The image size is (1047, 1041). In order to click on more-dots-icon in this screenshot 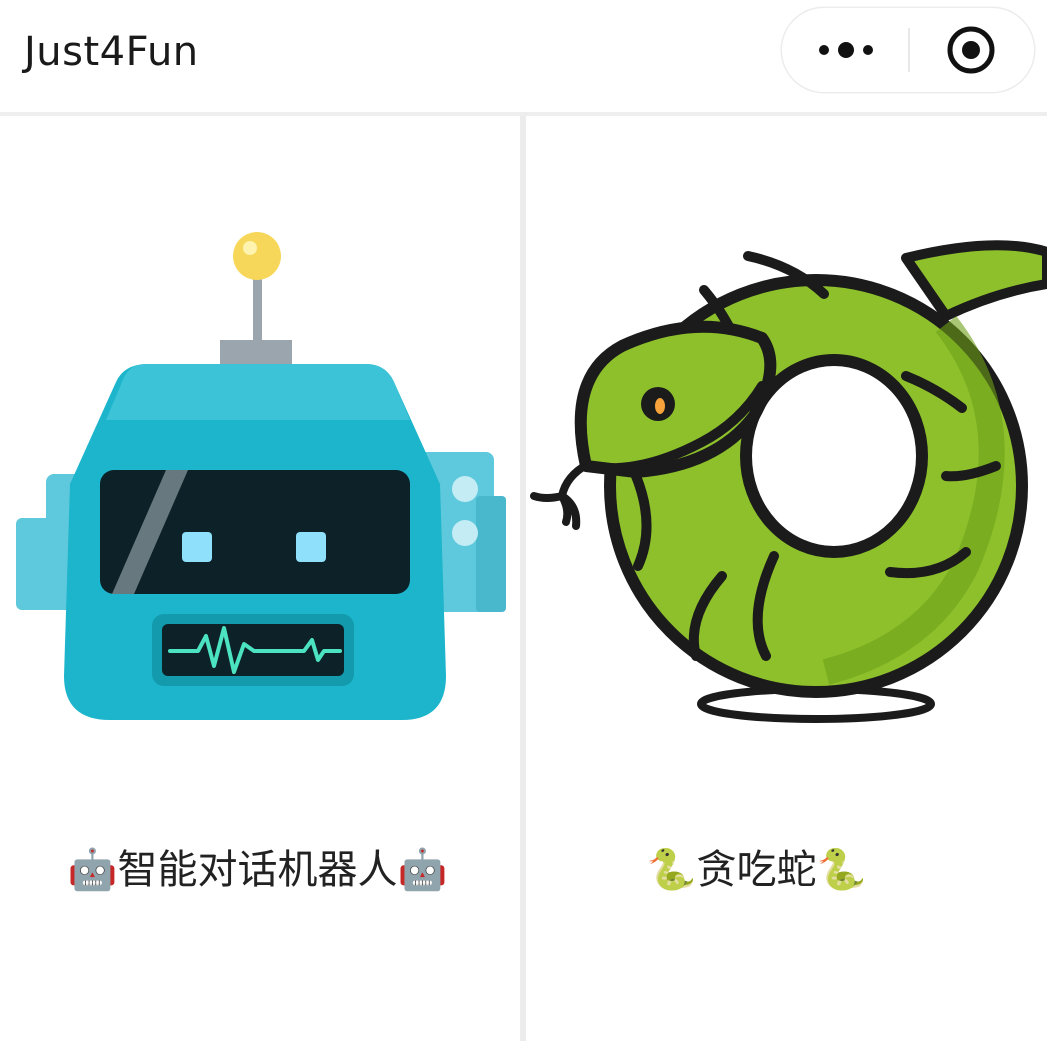, I will do `click(846, 50)`.